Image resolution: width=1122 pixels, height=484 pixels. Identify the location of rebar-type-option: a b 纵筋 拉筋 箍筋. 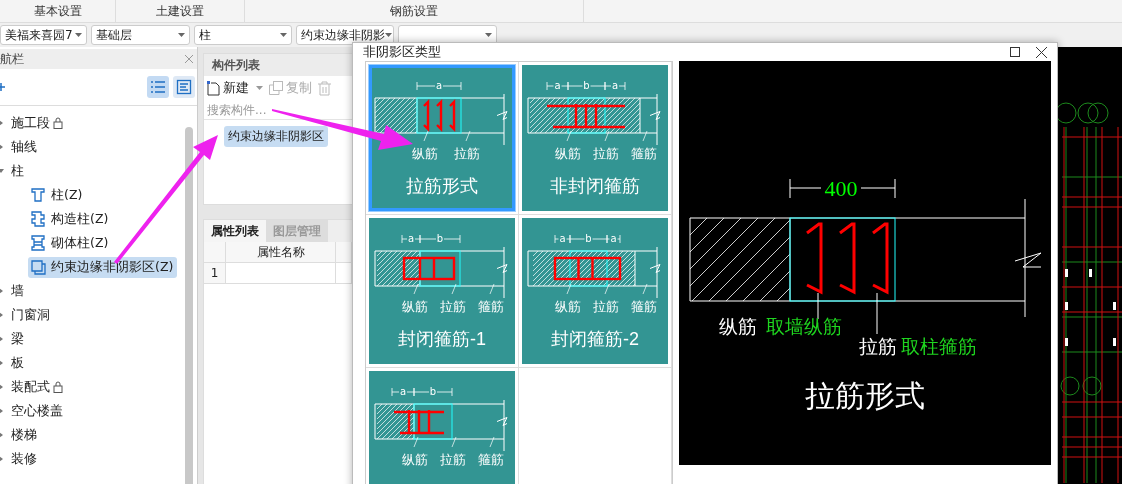
(442, 427).